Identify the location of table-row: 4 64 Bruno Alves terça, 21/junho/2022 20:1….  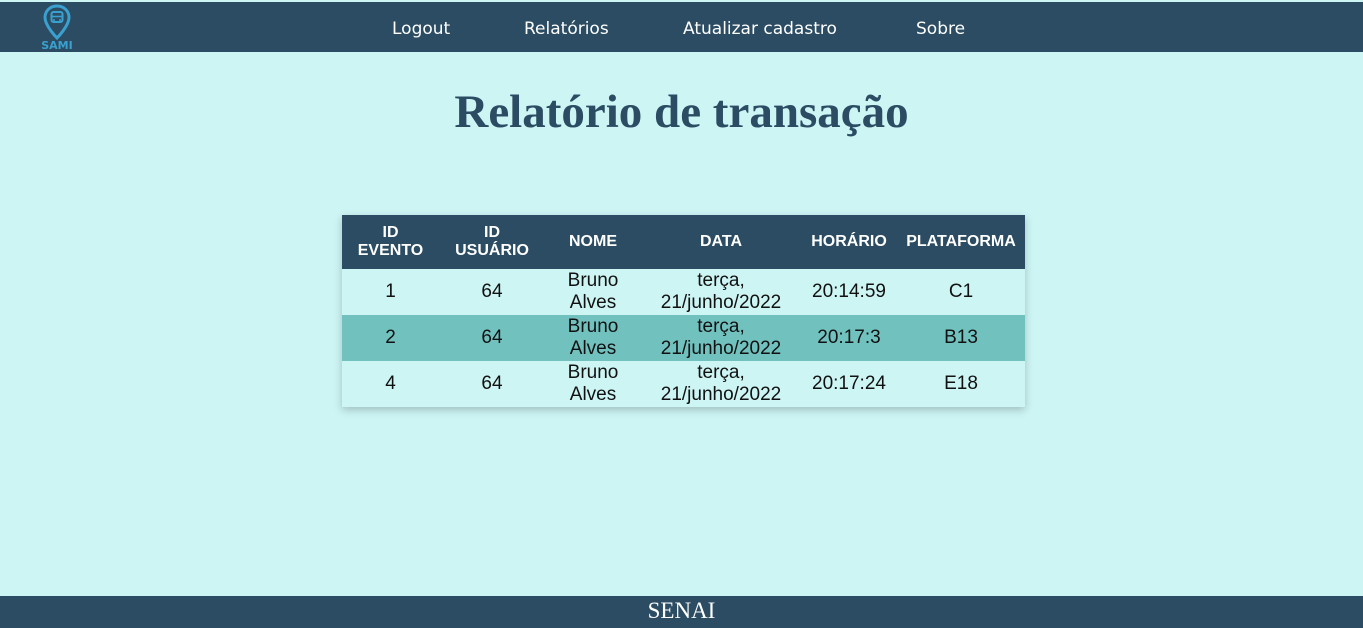
(683, 384).